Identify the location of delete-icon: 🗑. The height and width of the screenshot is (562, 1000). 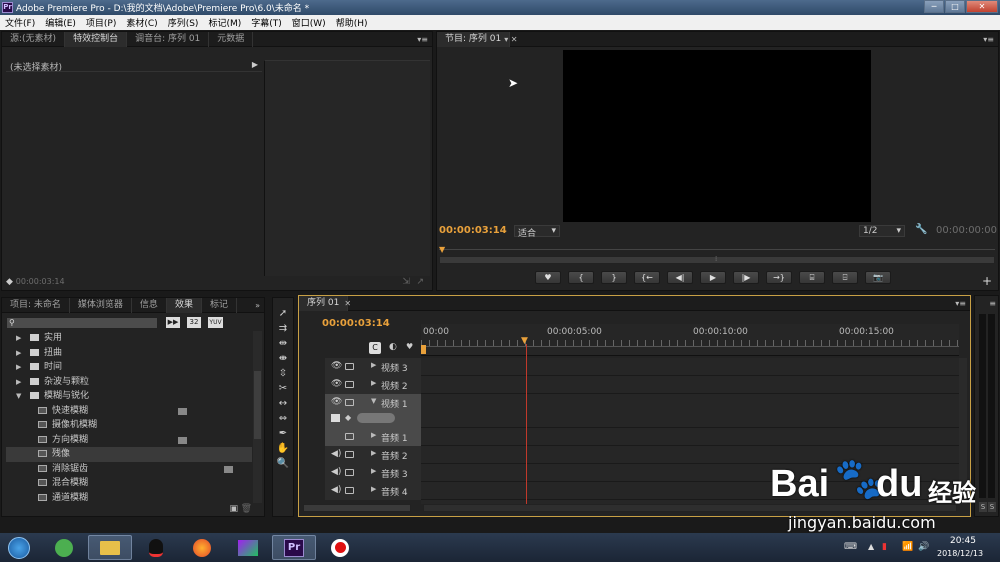
(246, 509).